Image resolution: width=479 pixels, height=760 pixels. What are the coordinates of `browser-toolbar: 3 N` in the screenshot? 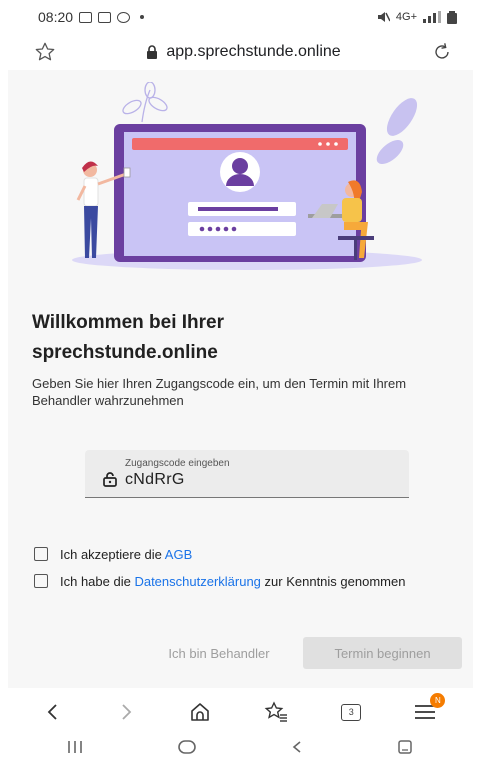 It's located at (239, 712).